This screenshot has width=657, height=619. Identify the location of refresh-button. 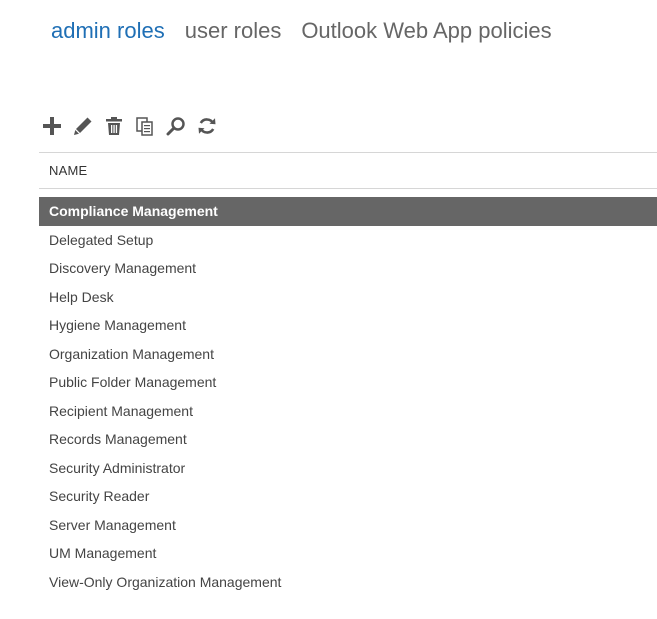
(207, 126).